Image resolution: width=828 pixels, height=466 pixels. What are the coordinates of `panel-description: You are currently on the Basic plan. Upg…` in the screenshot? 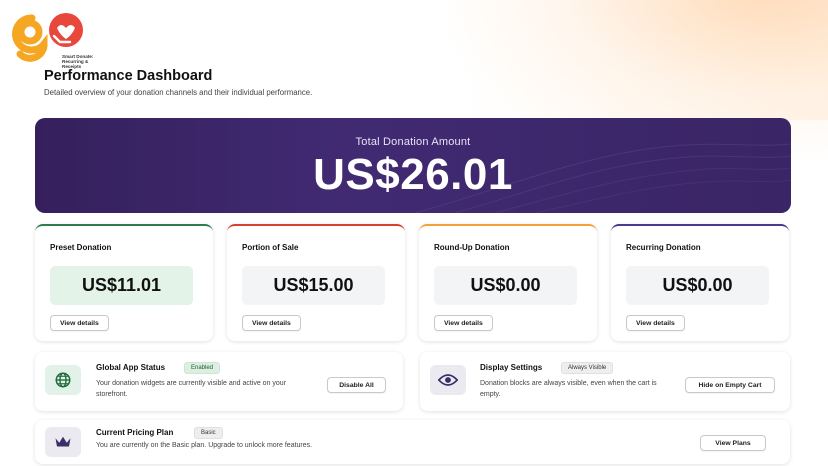 It's located at (204, 445).